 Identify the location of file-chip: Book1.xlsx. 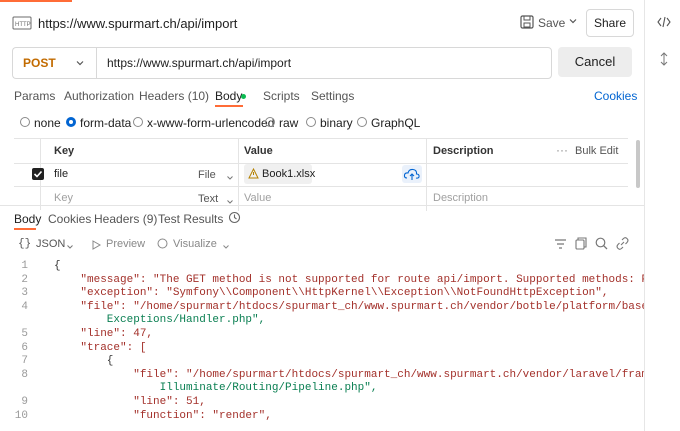
(280, 174).